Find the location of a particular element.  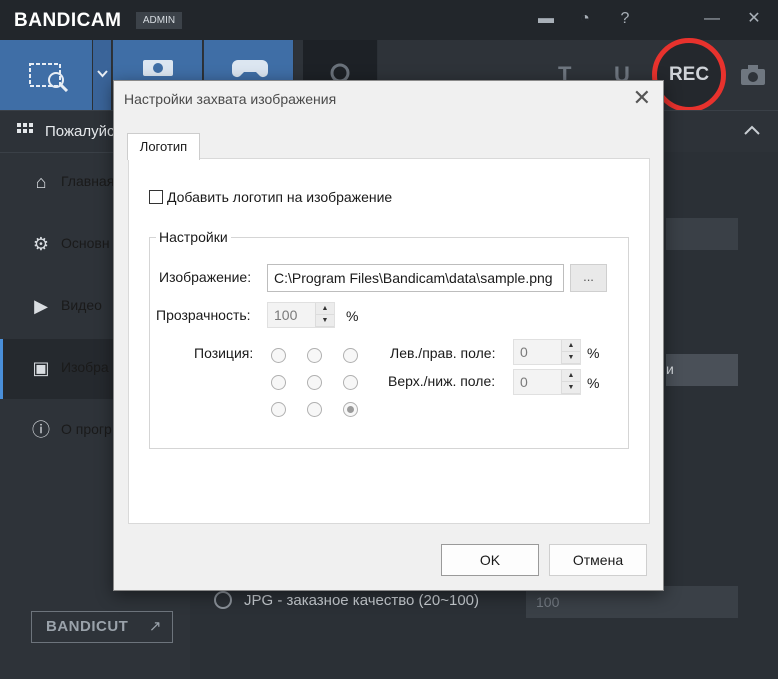

screen-record-mode-button is located at coordinates (46, 75).